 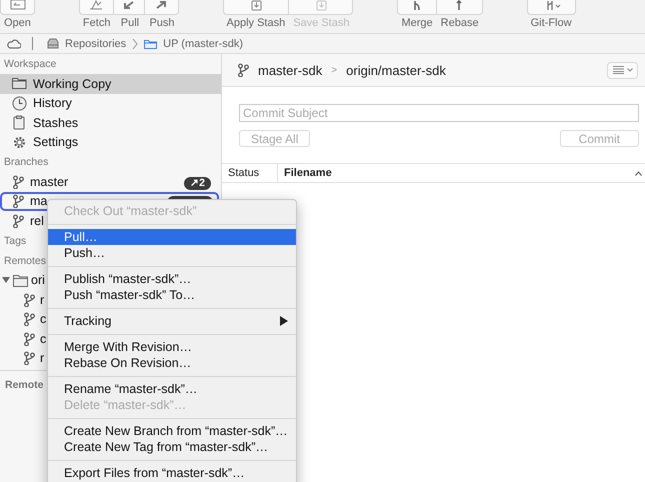 What do you see at coordinates (551, 23) in the screenshot?
I see `toolbar-label: Git-Flow` at bounding box center [551, 23].